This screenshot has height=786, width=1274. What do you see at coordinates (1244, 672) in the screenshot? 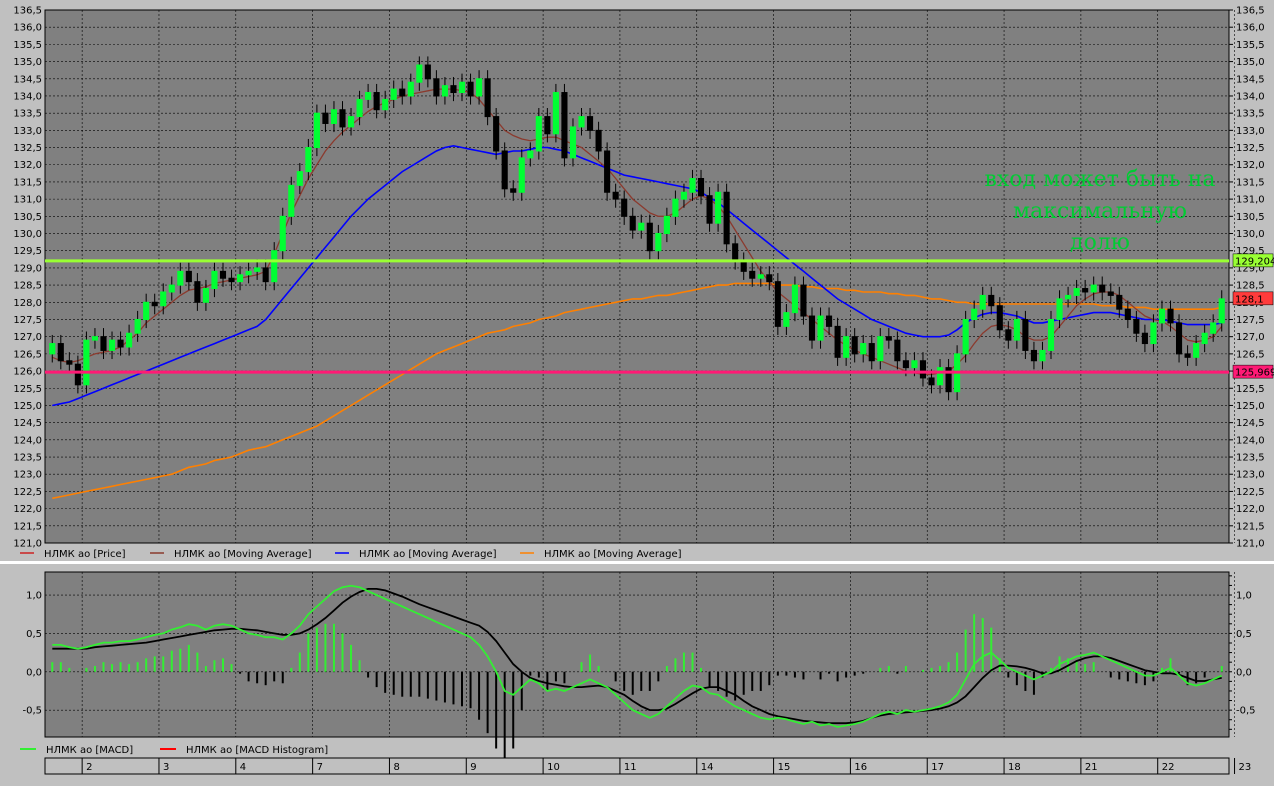
I see `macd-tick-right: 0,0` at bounding box center [1244, 672].